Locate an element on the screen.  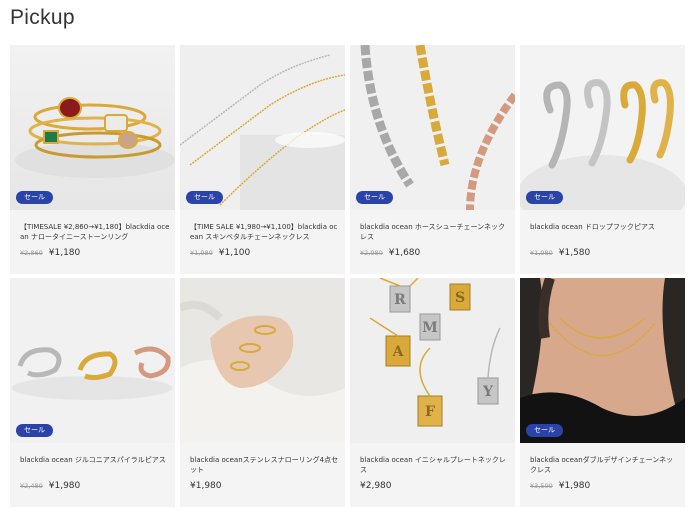
plate-letter: M is located at coordinates (430, 328).